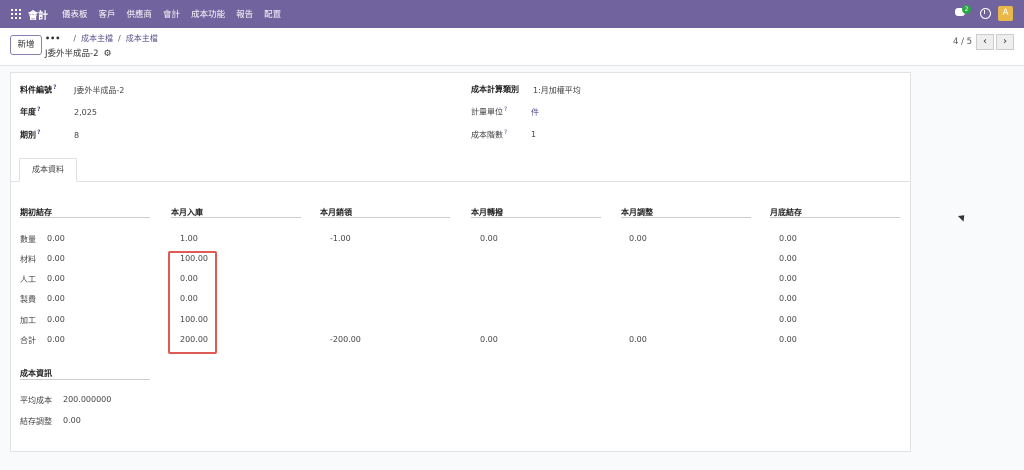 This screenshot has height=470, width=1024. Describe the element at coordinates (345, 339) in the screenshot. I see `cell-issued: -200.00` at that location.